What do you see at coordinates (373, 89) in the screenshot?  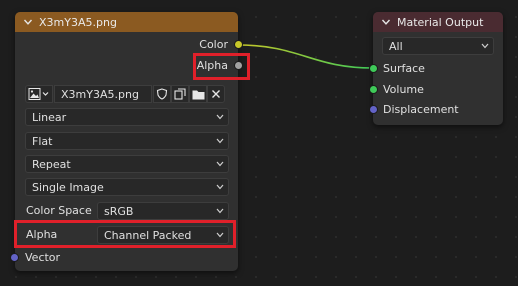 I see `volume-input-socket` at bounding box center [373, 89].